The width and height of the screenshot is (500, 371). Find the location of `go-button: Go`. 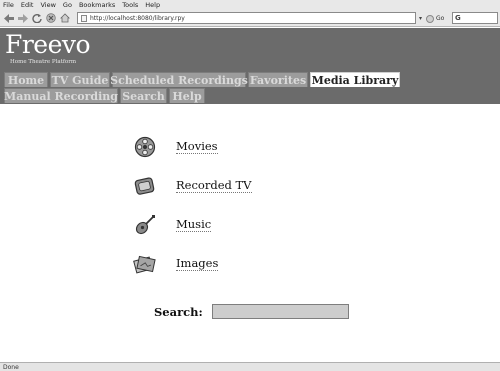

go-button: Go is located at coordinates (435, 18).